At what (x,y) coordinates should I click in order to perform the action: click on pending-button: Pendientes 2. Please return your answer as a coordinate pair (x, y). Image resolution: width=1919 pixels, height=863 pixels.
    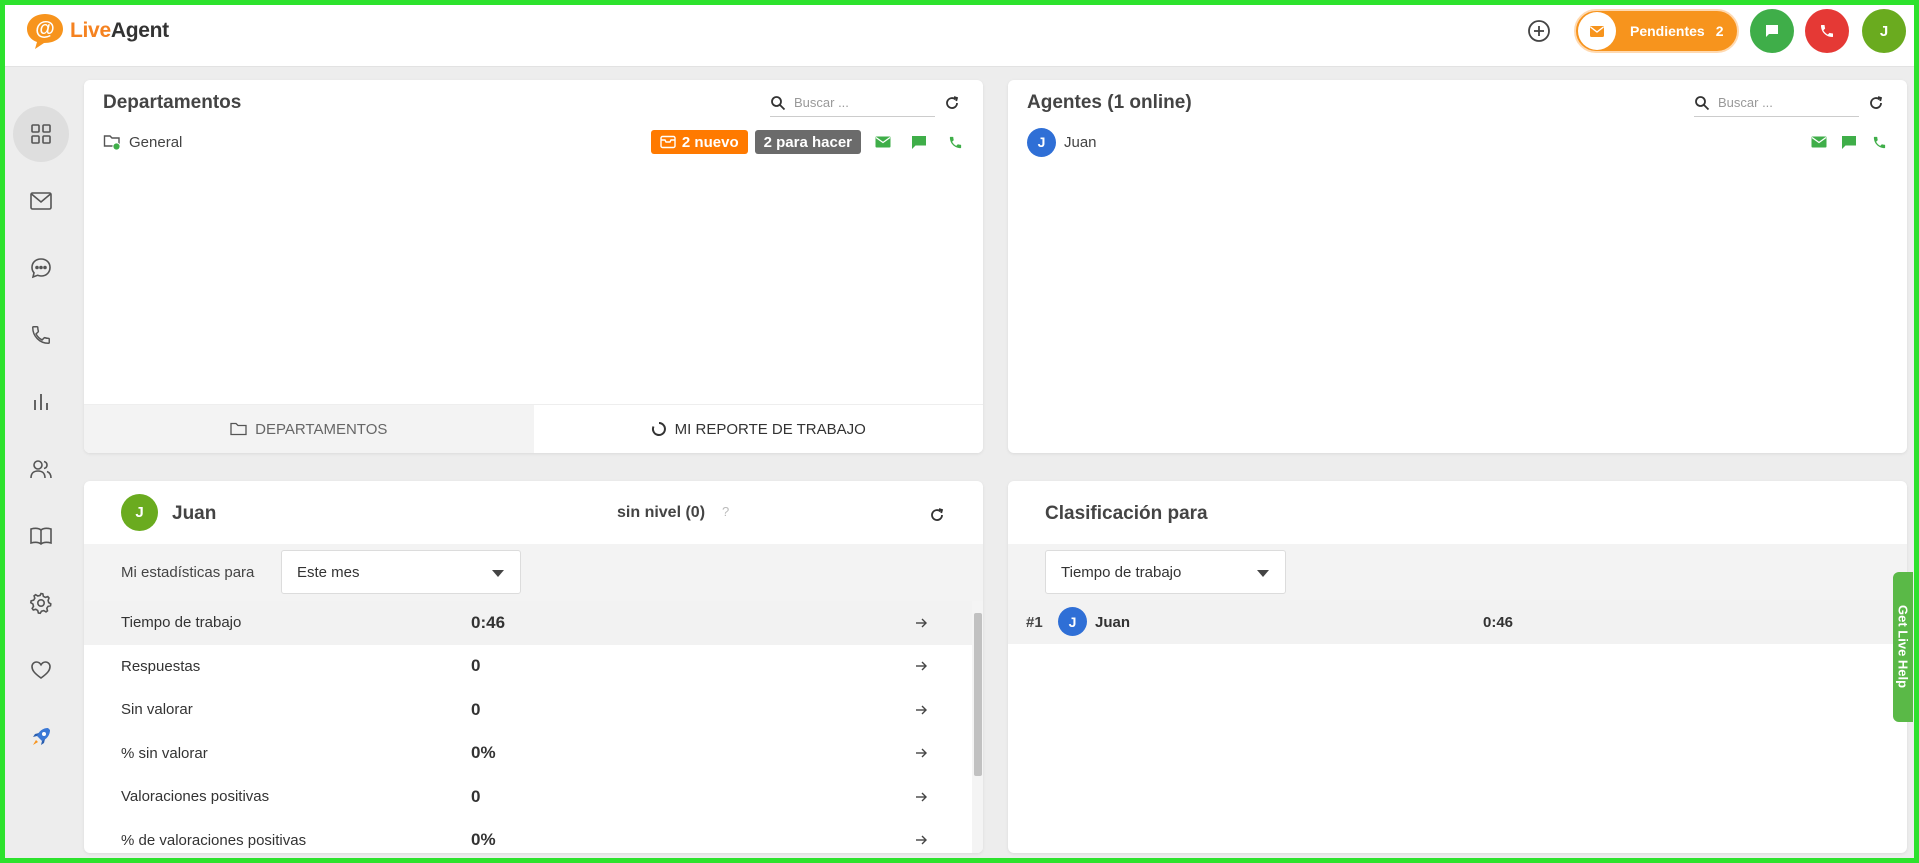
    Looking at the image, I should click on (1656, 31).